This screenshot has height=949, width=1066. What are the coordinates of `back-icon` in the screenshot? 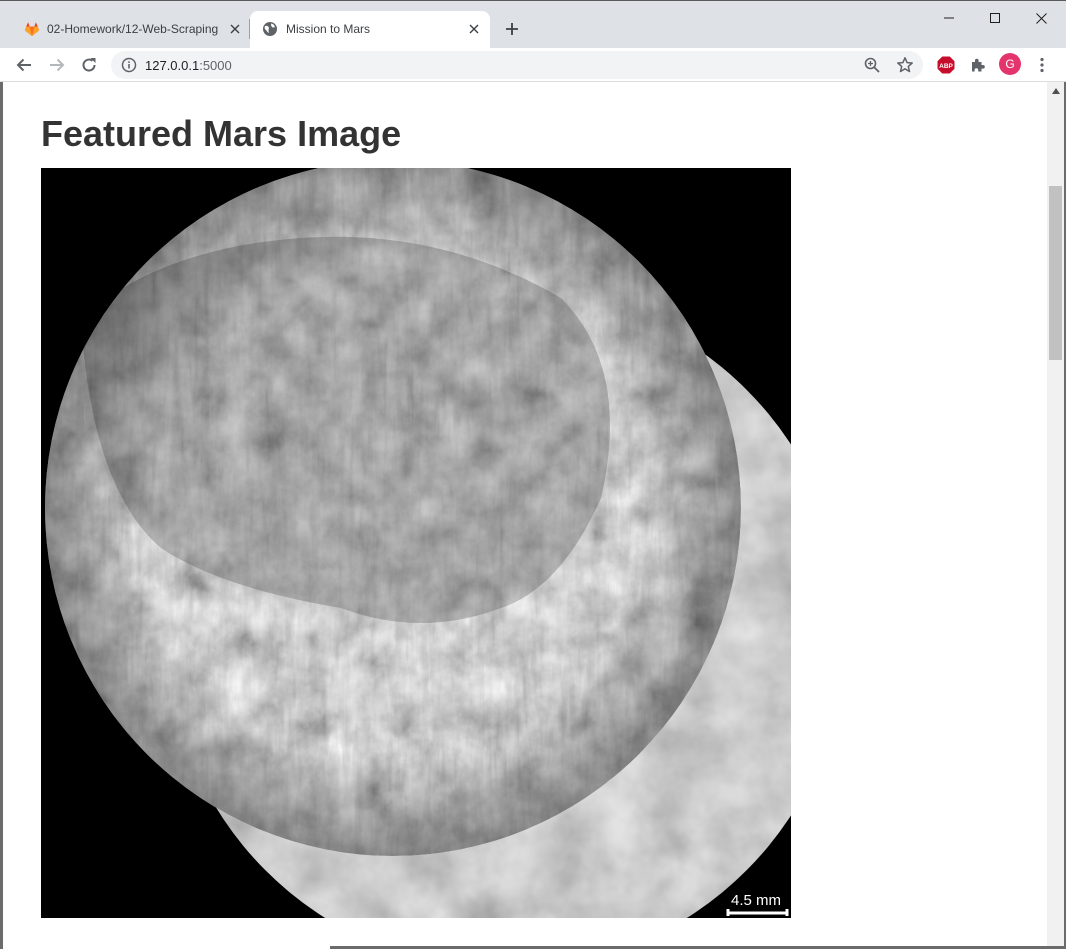 It's located at (23, 65).